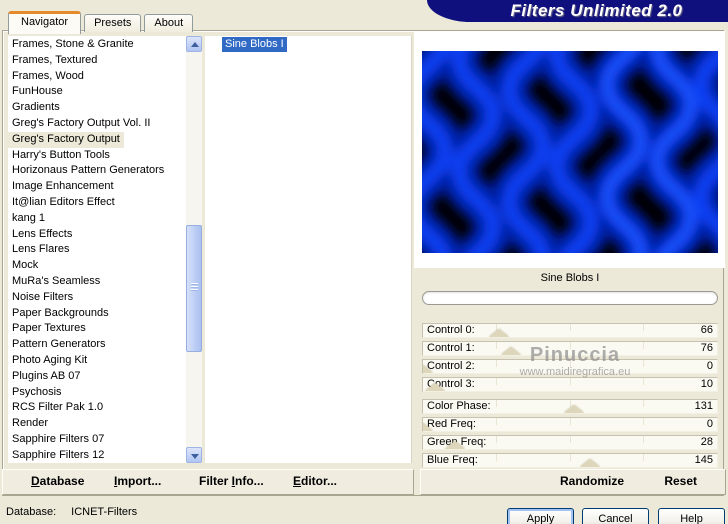 Image resolution: width=728 pixels, height=524 pixels. What do you see at coordinates (592, 481) in the screenshot?
I see `randomize-button: Randomize` at bounding box center [592, 481].